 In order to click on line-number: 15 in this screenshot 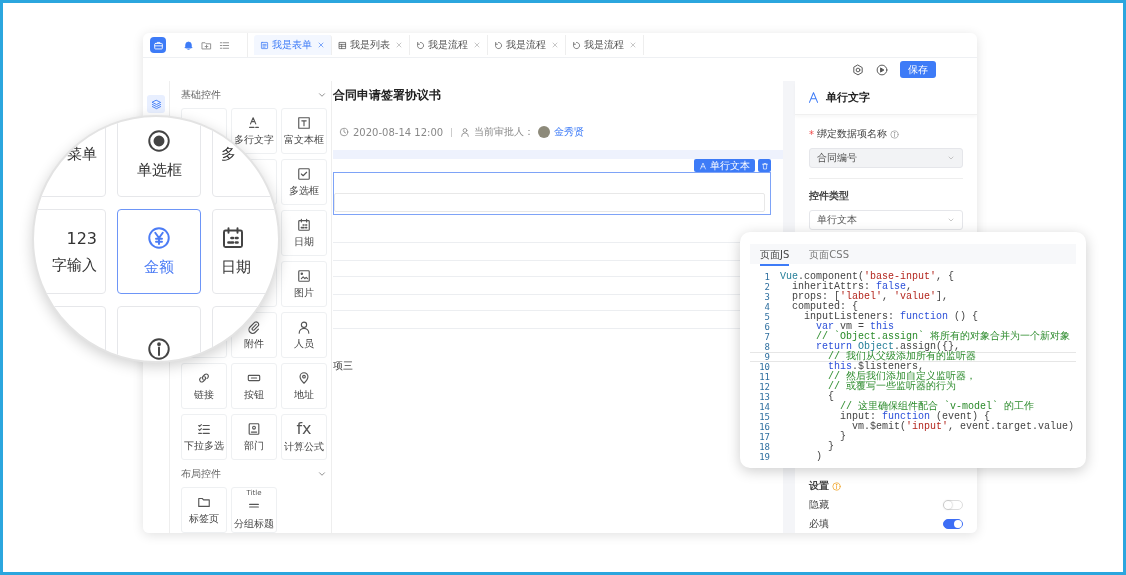, I will do `click(764, 417)`.